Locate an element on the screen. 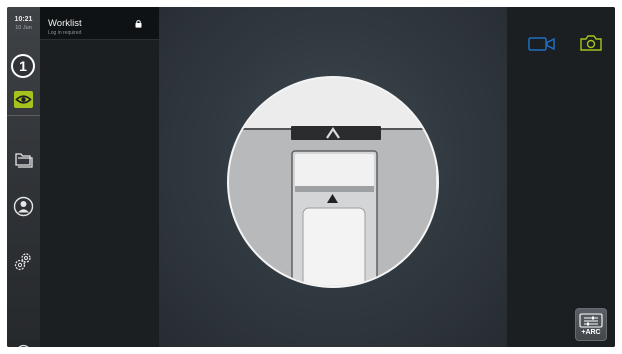  wifi-status is located at coordinates (23, 343).